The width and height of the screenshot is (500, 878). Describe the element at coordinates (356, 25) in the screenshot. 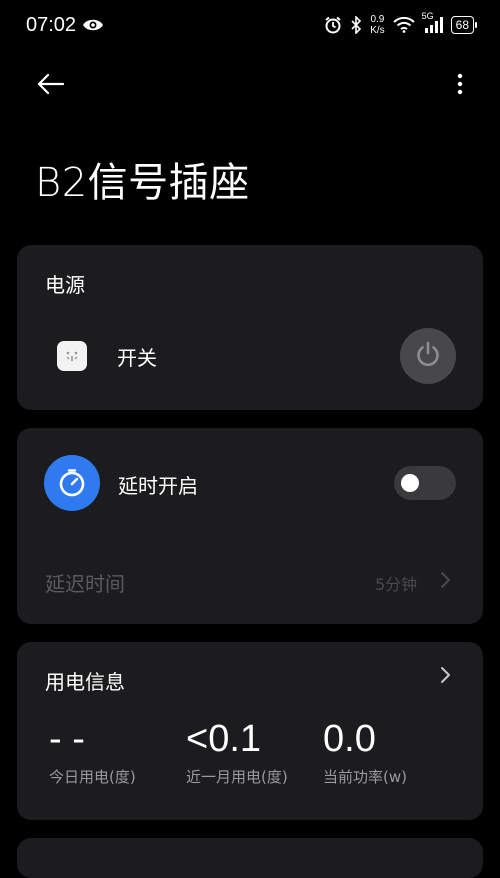

I see `bluetooth-icon` at that location.